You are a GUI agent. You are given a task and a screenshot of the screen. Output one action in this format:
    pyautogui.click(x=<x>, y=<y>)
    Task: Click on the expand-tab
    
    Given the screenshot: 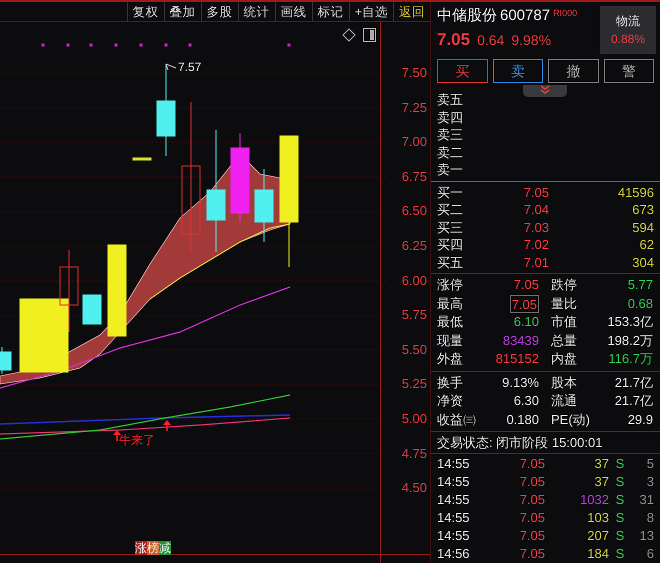 What is the action you would take?
    pyautogui.click(x=545, y=91)
    